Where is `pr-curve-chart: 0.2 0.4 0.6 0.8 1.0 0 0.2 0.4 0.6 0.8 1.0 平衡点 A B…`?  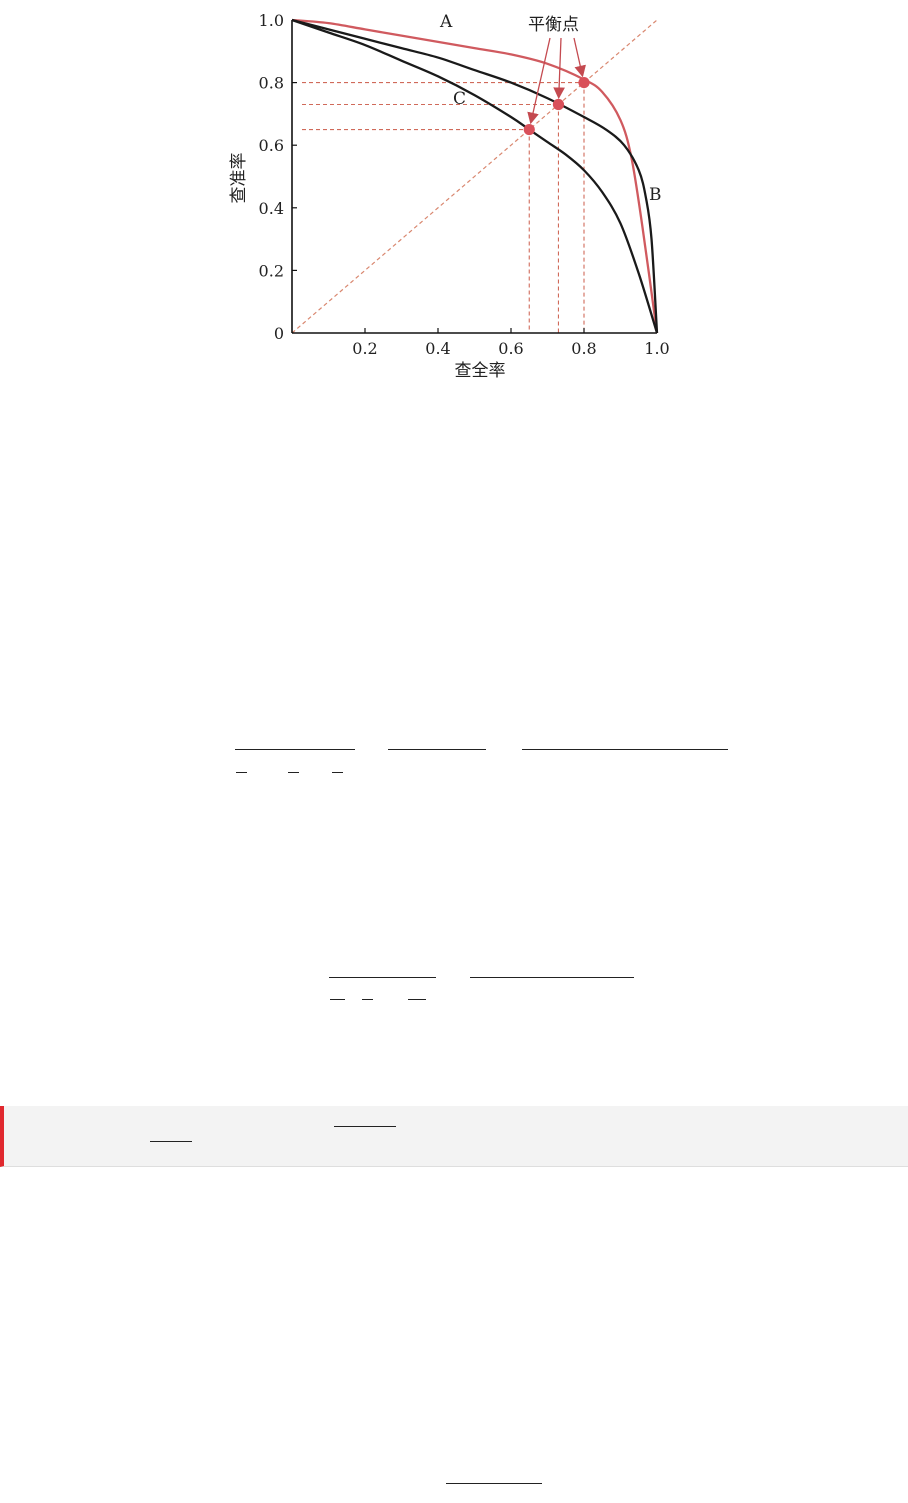 pr-curve-chart: 0.2 0.4 0.6 0.8 1.0 0 0.2 0.4 0.6 0.8 1.0 平衡点 A B… is located at coordinates (449, 196).